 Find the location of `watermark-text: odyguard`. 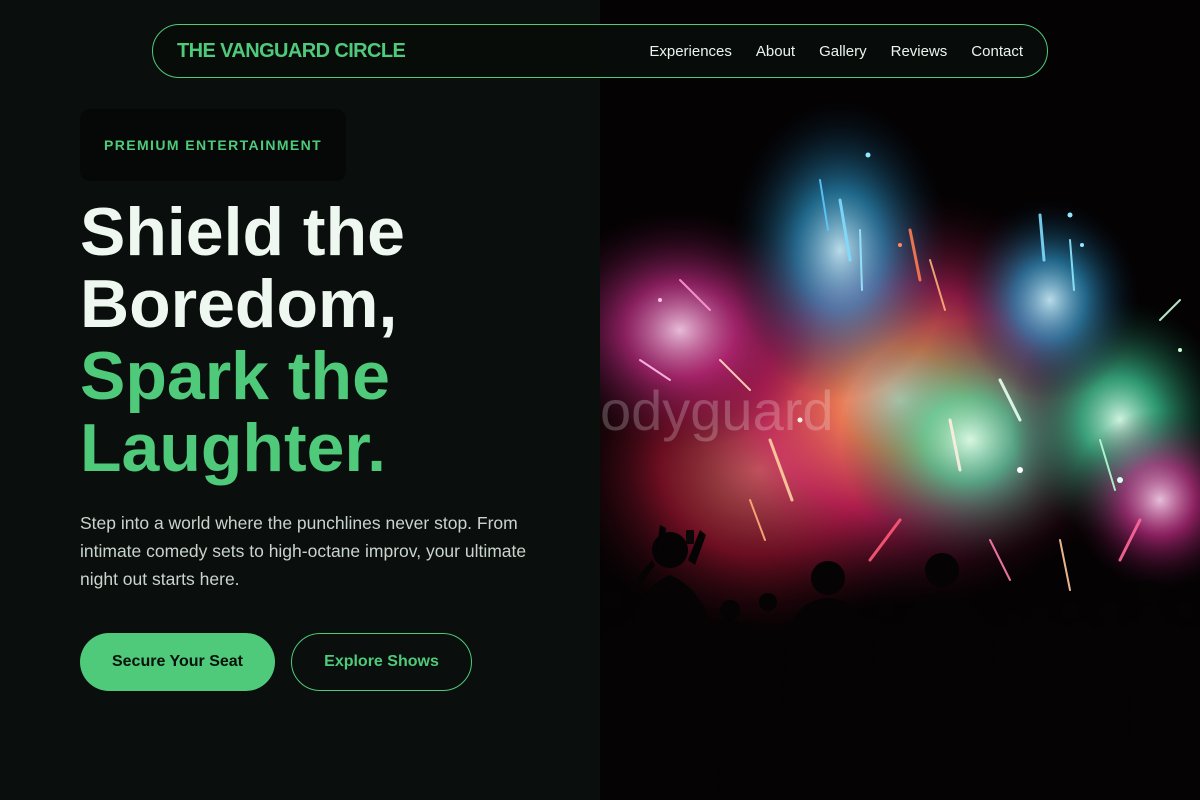

watermark-text: odyguard is located at coordinates (717, 410).